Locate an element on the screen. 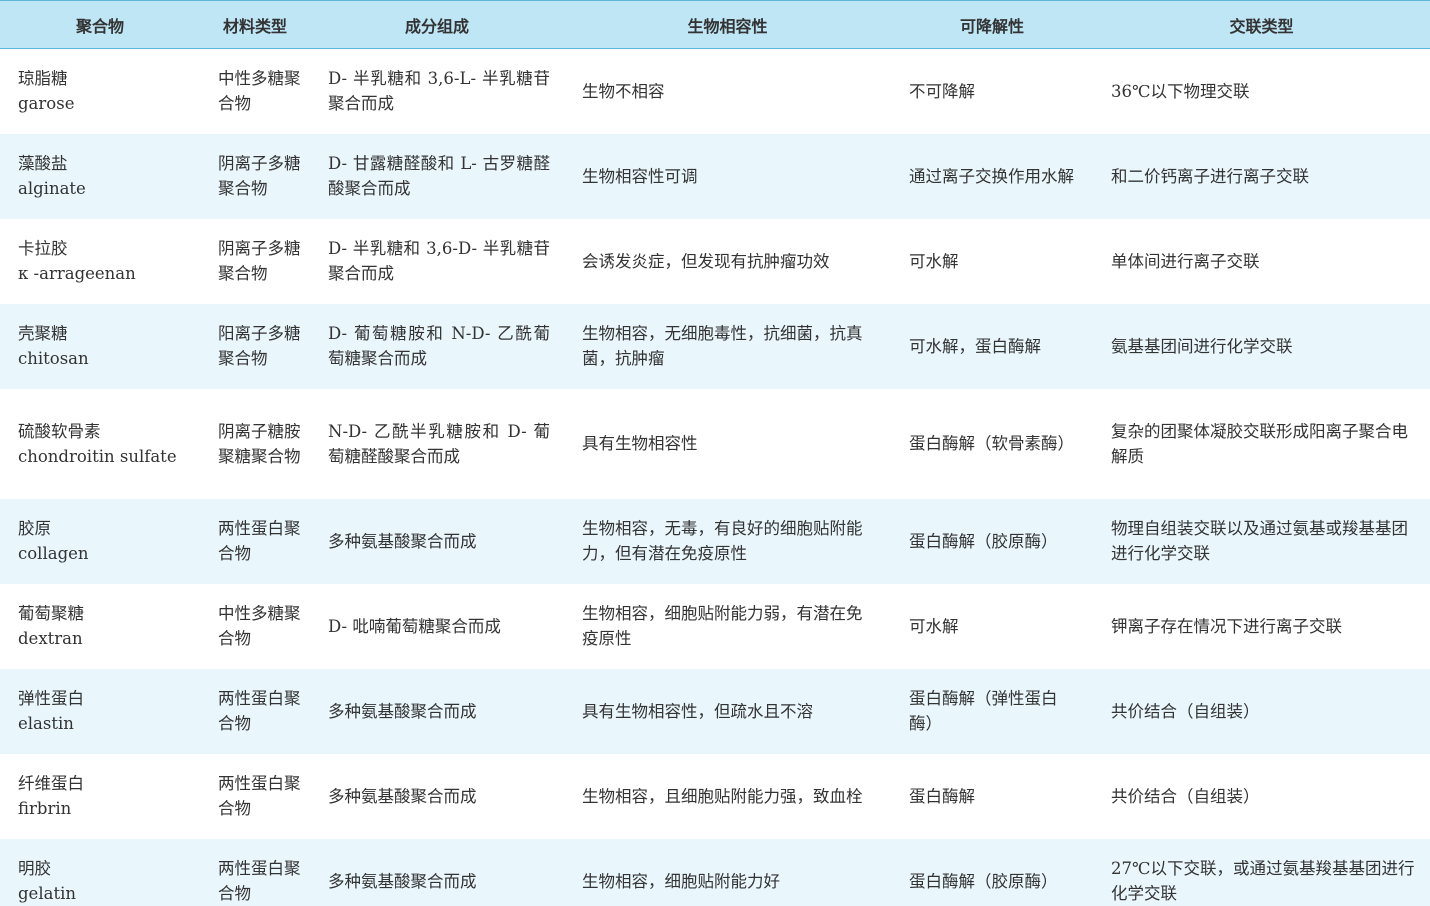 This screenshot has height=906, width=1430. cell-crosslink-type: 复杂的团聚体凝胶交联形成阳离子聚合电解质 is located at coordinates (1259, 443).